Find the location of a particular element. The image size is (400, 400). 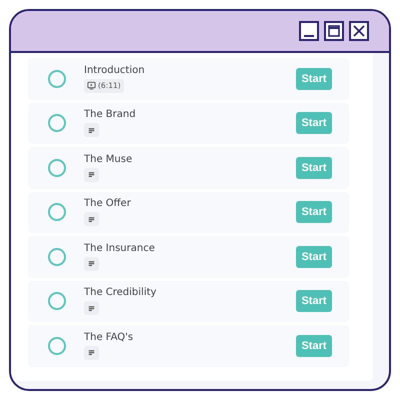

lesson-title: The FAQ's is located at coordinates (190, 337).